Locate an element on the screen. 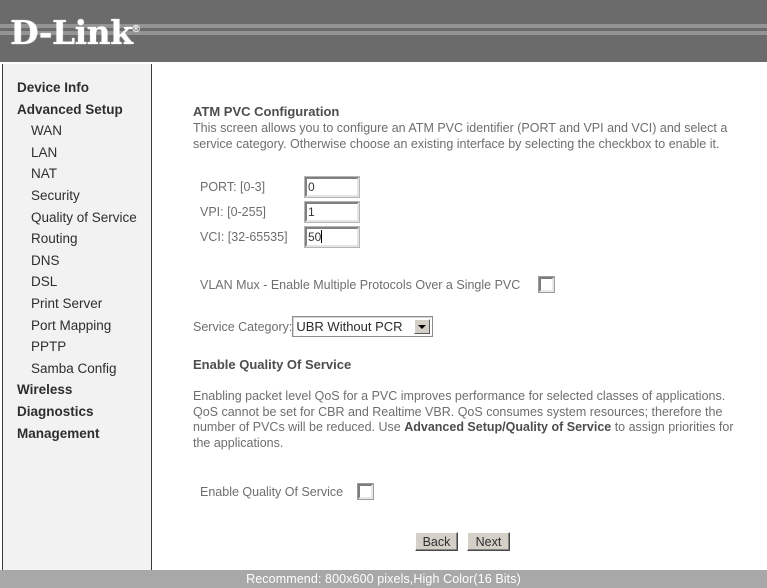 This screenshot has width=767, height=588. sidebar-item-label: DNS is located at coordinates (45, 260).